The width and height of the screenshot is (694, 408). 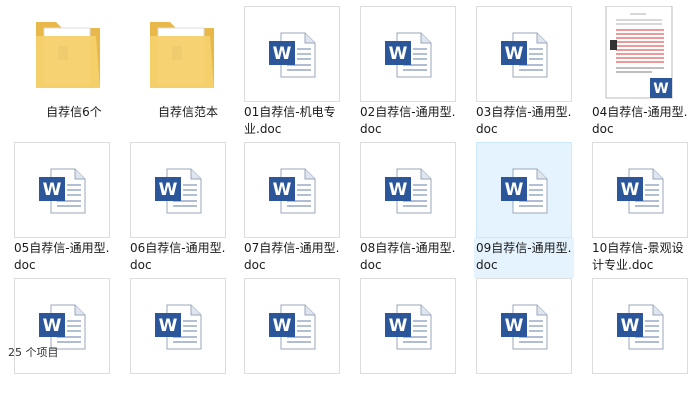 I want to click on file-item: W 02自荐信-通用型.doc, so click(x=408, y=71).